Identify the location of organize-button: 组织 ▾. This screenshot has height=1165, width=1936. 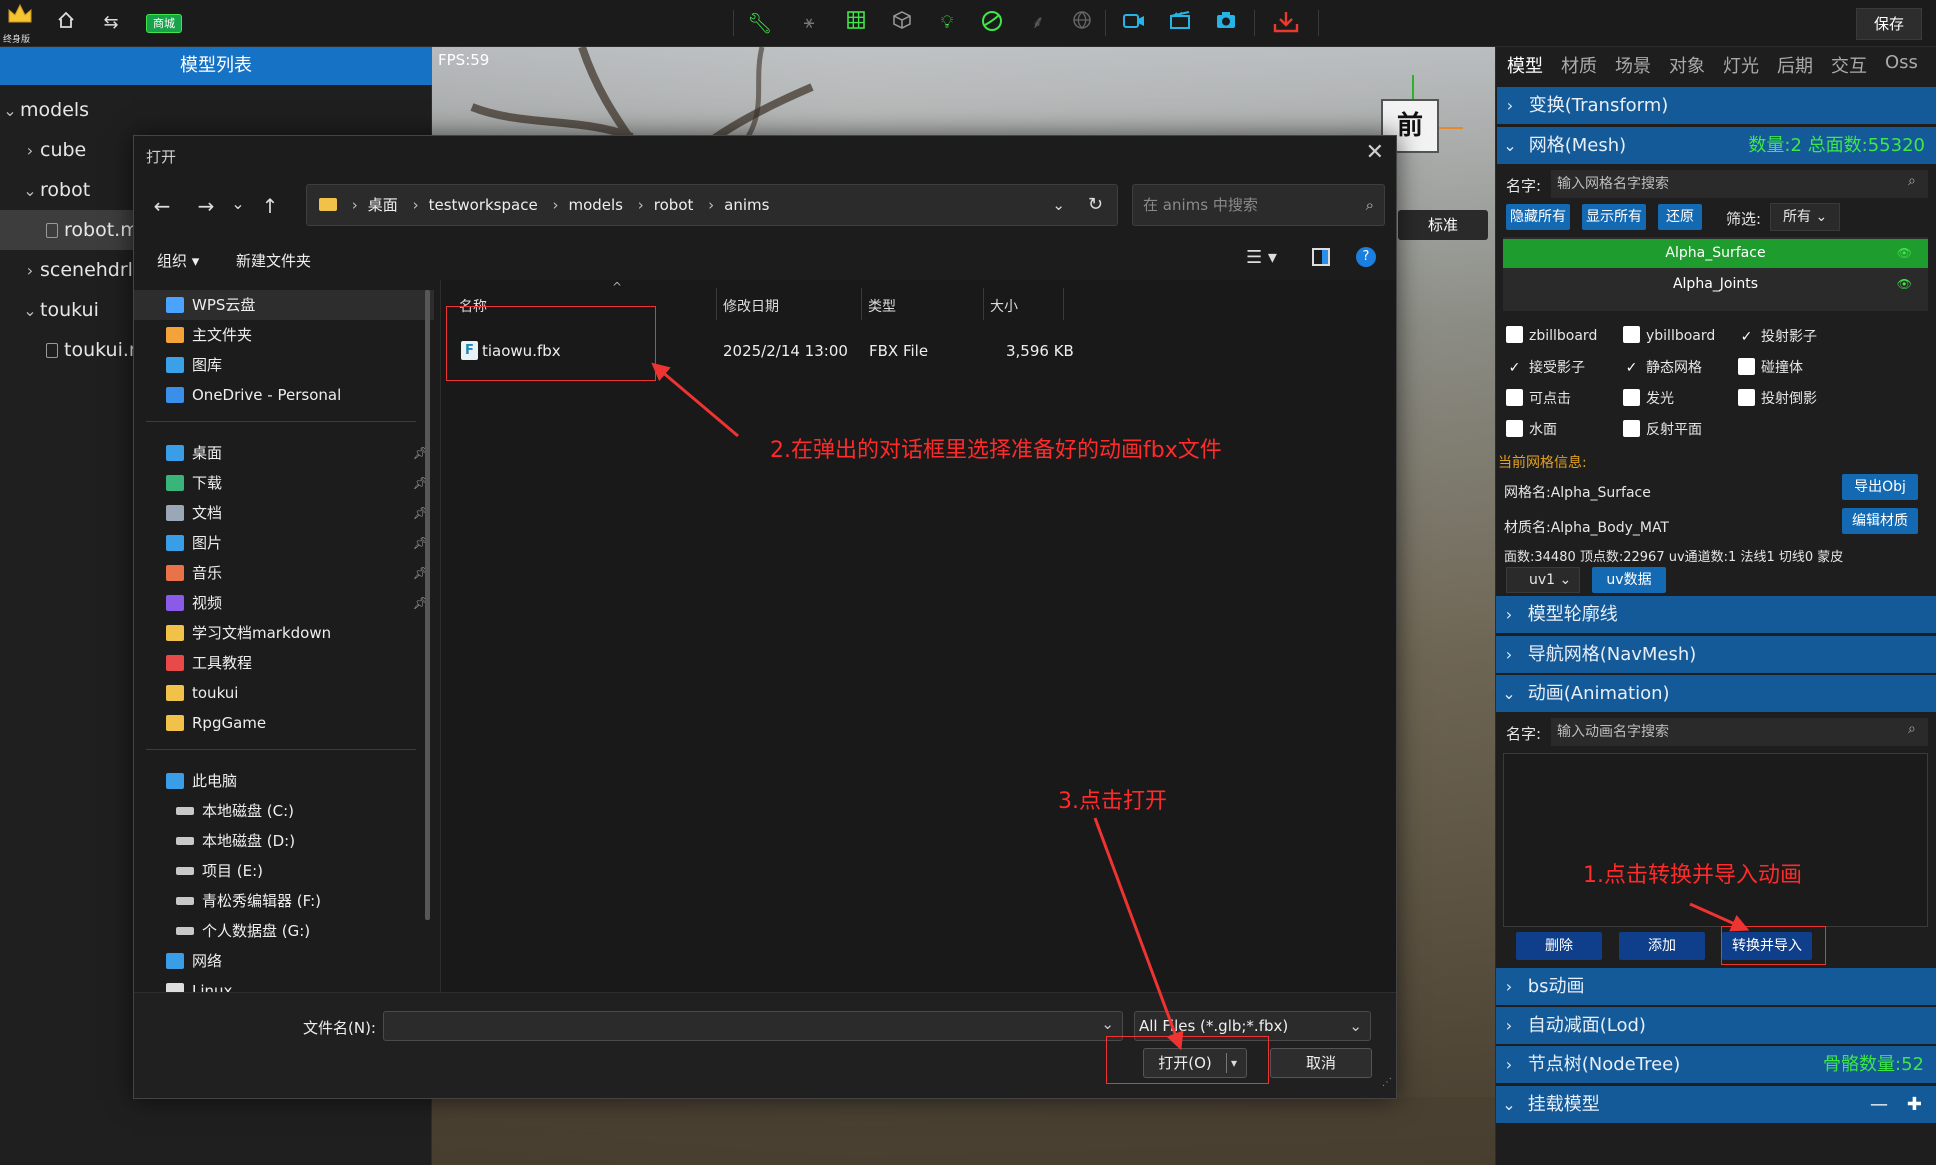
(178, 260).